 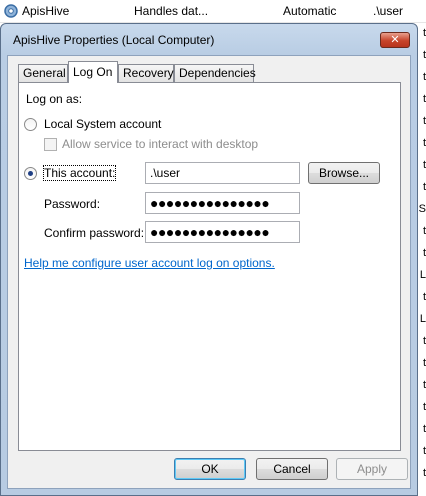 What do you see at coordinates (222, 203) in the screenshot?
I see `password-field: ●●●●●●●●●●●●●●●` at bounding box center [222, 203].